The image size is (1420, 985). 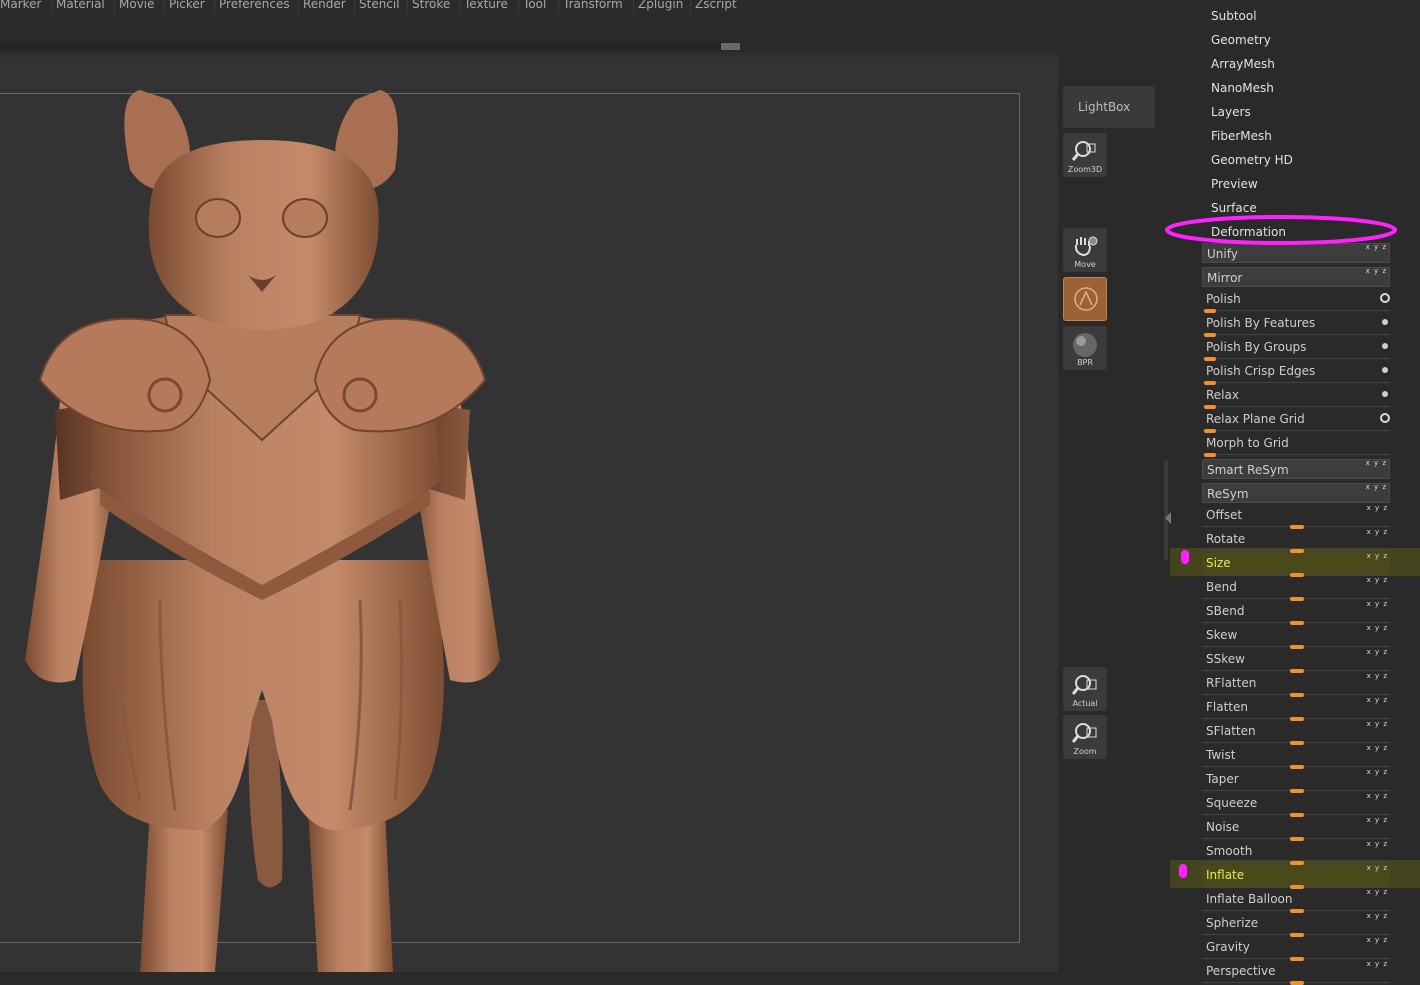 I want to click on deformation-gravity: Gravity x y z, so click(x=1296, y=948).